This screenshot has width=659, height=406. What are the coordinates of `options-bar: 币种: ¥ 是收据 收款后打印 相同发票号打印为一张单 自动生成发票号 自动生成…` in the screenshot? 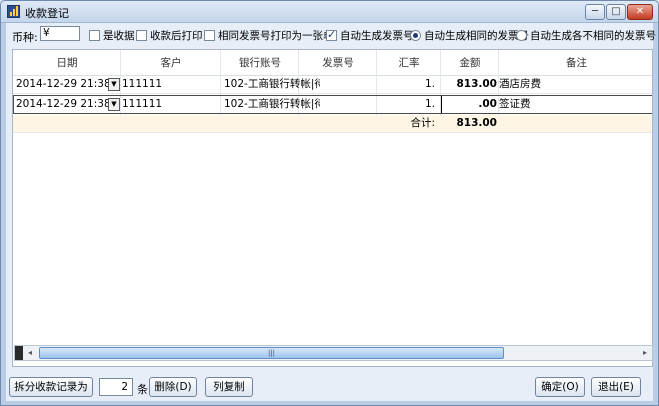 It's located at (331, 34).